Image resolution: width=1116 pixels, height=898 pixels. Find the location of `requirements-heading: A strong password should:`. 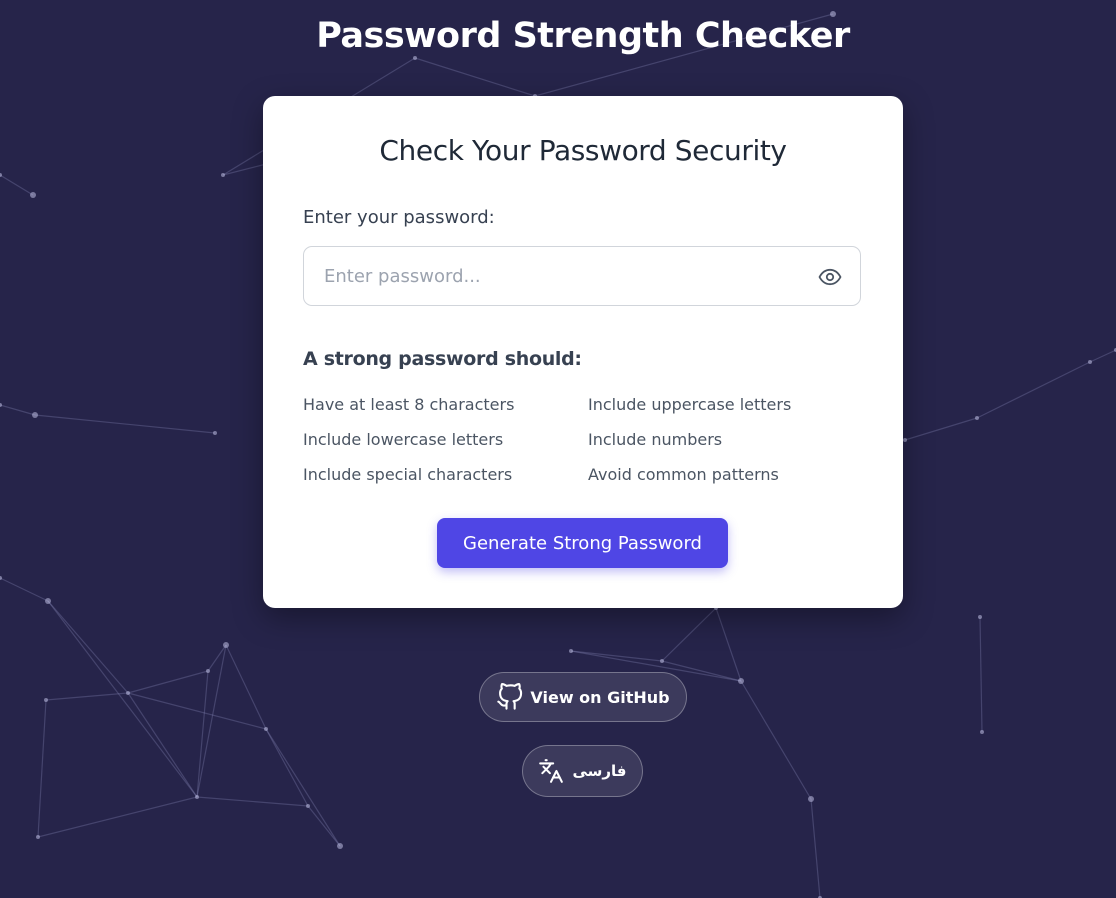

requirements-heading: A strong password should: is located at coordinates (442, 359).